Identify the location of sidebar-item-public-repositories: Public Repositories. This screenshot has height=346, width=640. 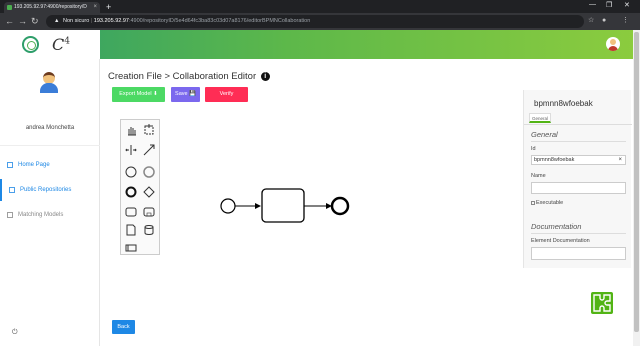
(50, 190).